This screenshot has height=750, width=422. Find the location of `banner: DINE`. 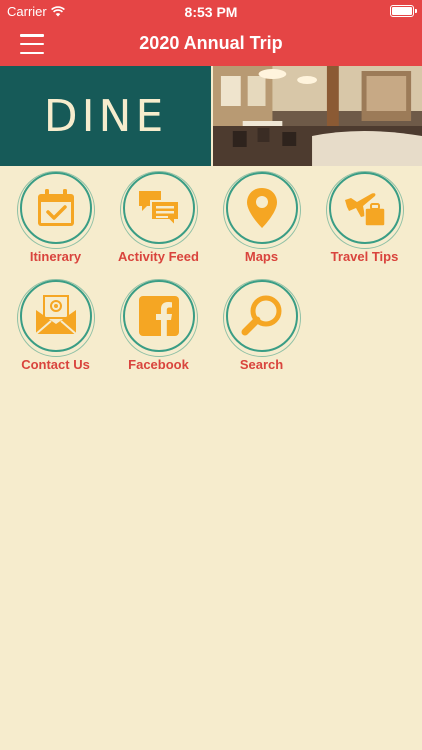

banner: DINE is located at coordinates (211, 116).